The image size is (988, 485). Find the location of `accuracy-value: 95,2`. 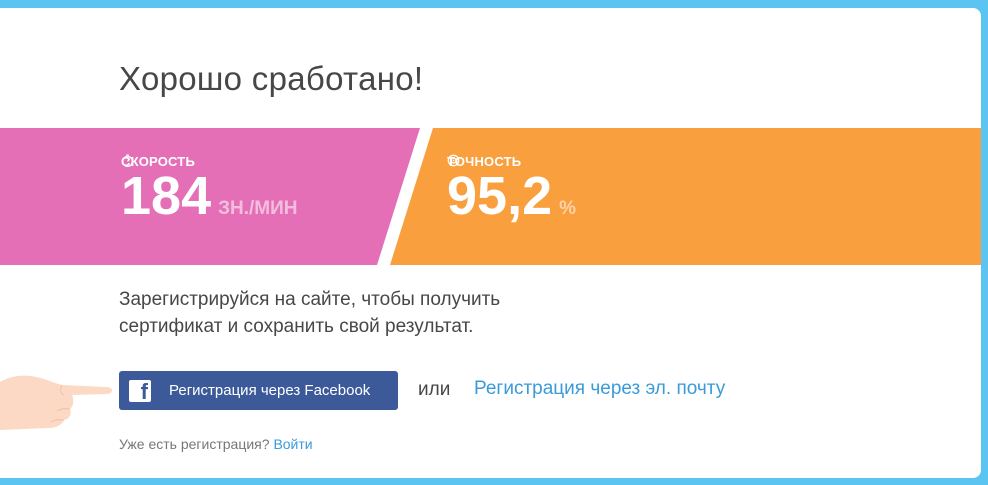

accuracy-value: 95,2 is located at coordinates (500, 196).